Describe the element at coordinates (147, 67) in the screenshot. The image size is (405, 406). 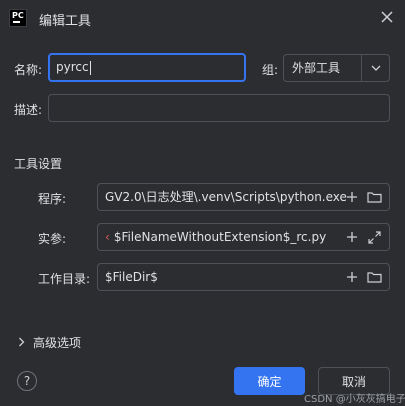
I see `name-input: pyrcc` at that location.